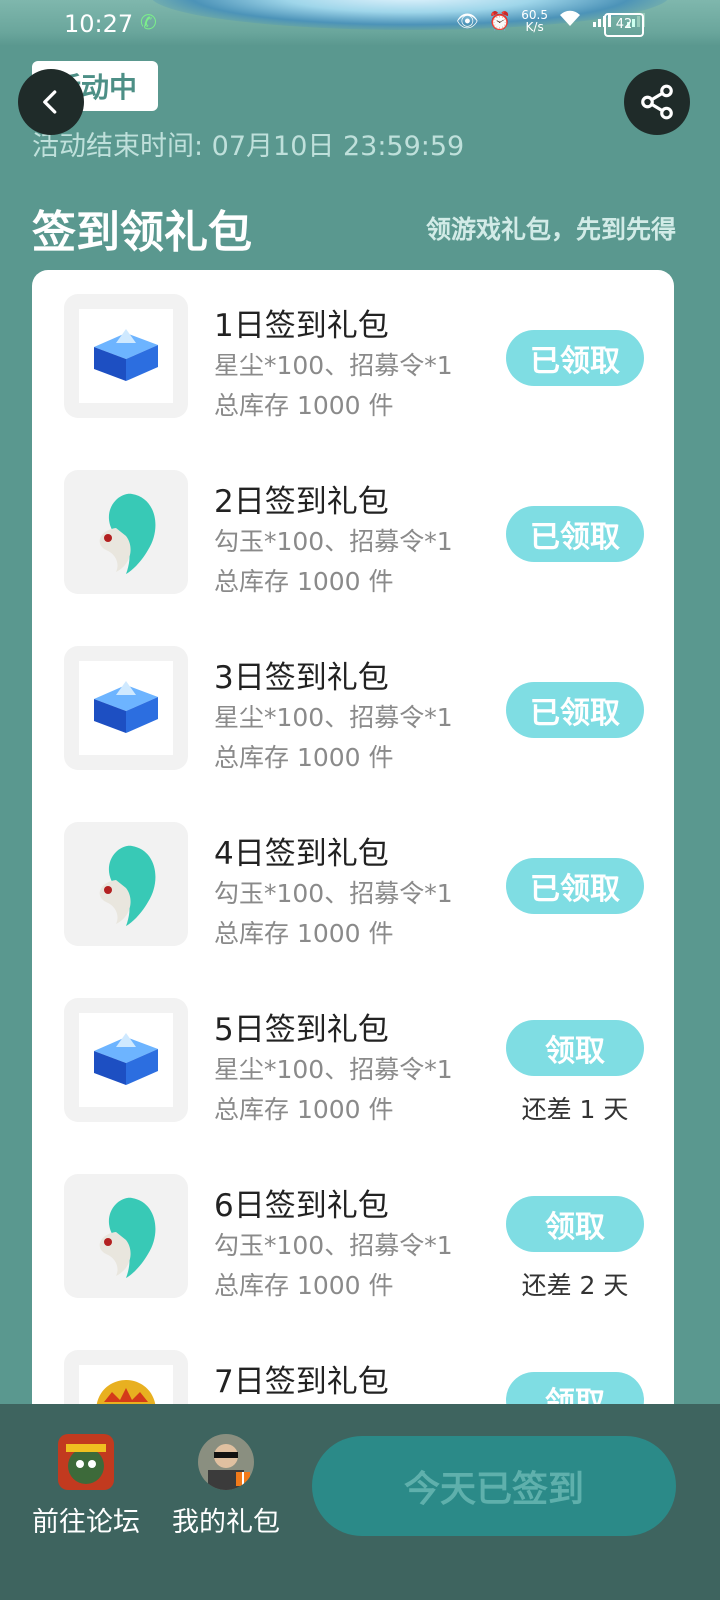 This screenshot has height=1600, width=720. I want to click on status-bar: 10:27 ✆ 👁 ⏰ 60.5 K/s 42, so click(360, 23).